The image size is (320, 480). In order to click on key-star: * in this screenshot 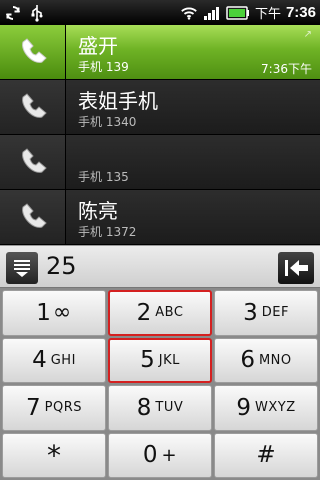, I will do `click(54, 455)`.